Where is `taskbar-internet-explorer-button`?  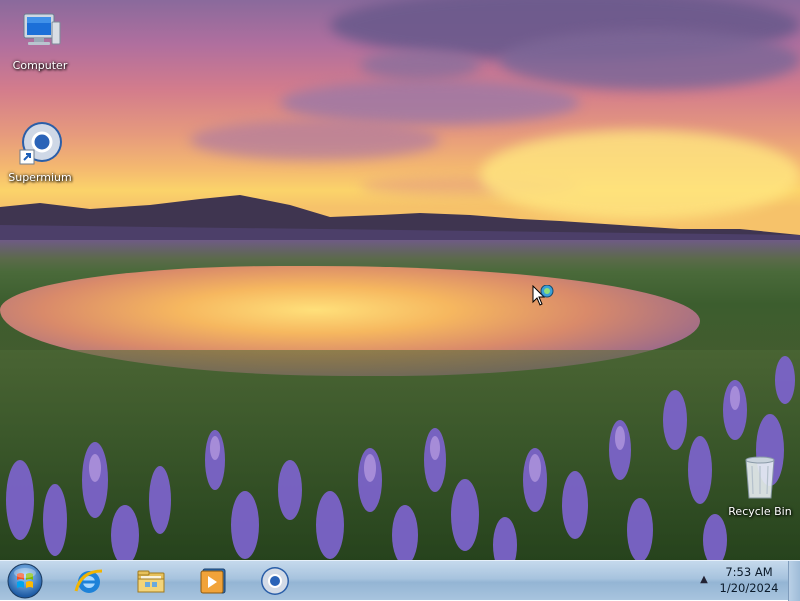 taskbar-internet-explorer-button is located at coordinates (89, 581).